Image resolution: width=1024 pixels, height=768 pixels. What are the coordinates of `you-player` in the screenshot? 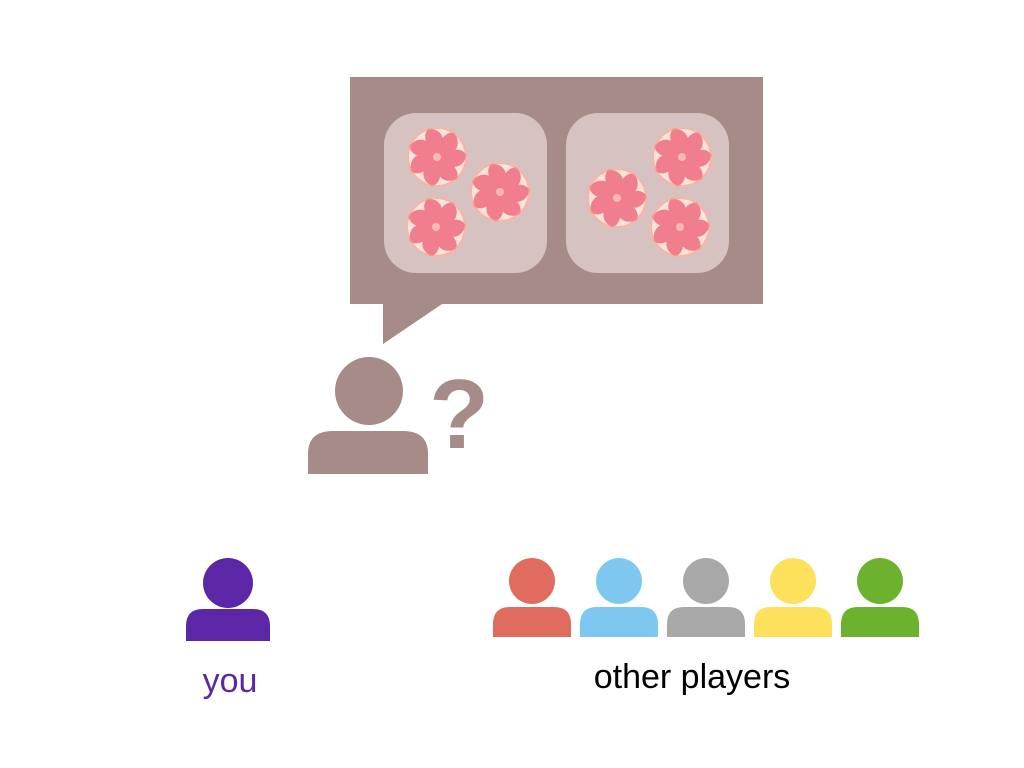 It's located at (228, 599).